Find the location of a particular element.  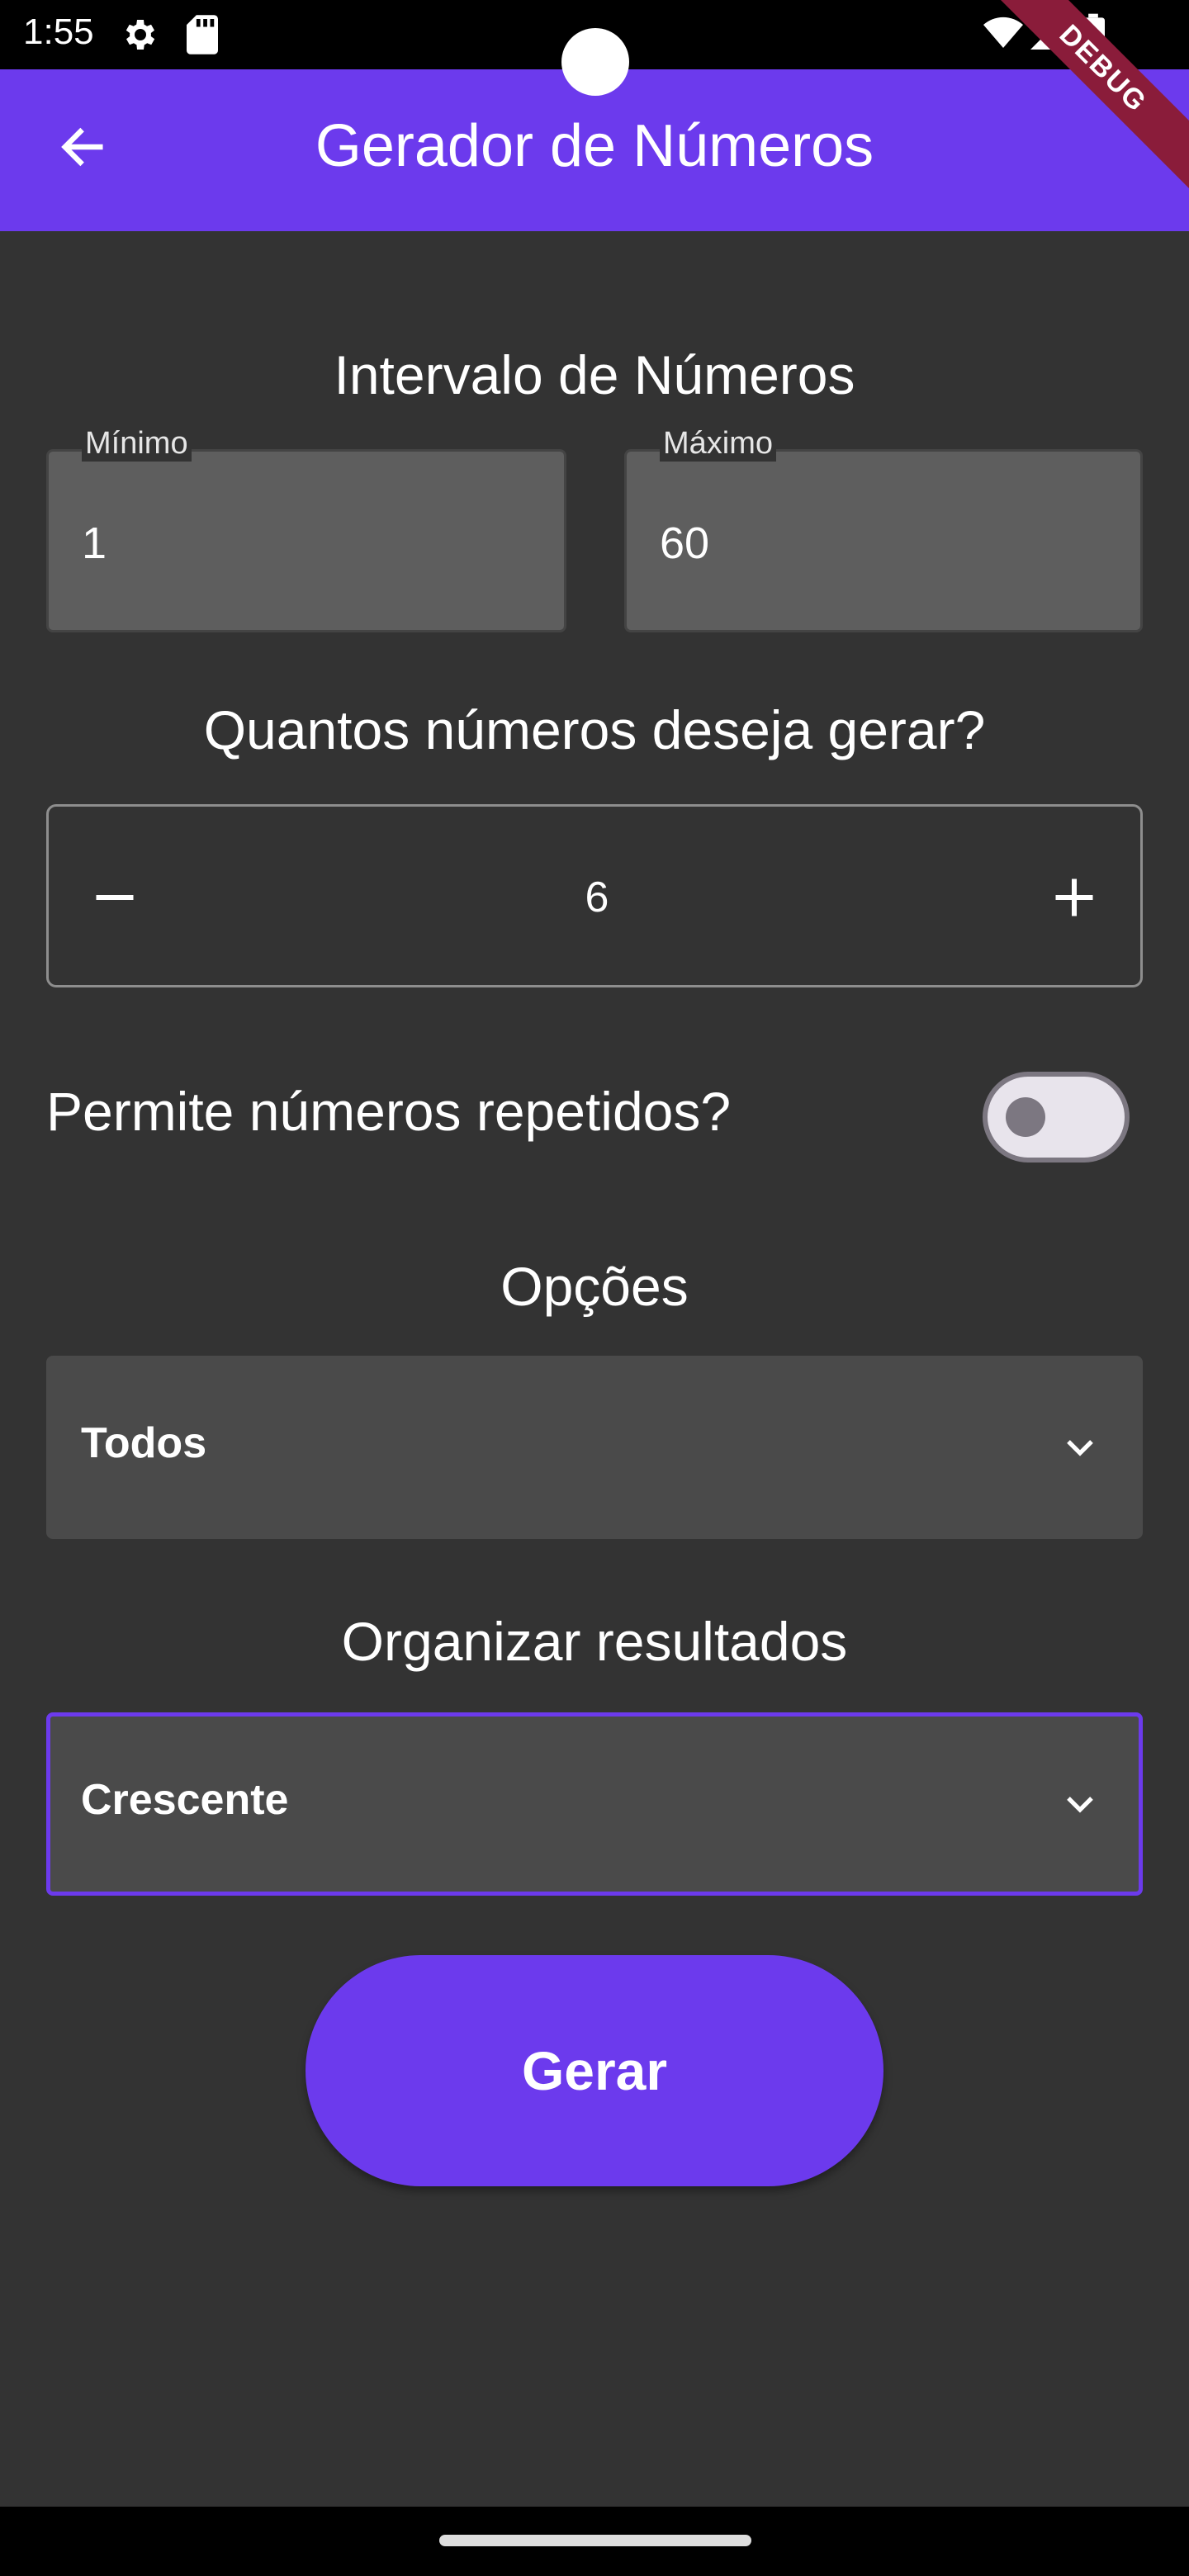

increment-button is located at coordinates (1074, 897).